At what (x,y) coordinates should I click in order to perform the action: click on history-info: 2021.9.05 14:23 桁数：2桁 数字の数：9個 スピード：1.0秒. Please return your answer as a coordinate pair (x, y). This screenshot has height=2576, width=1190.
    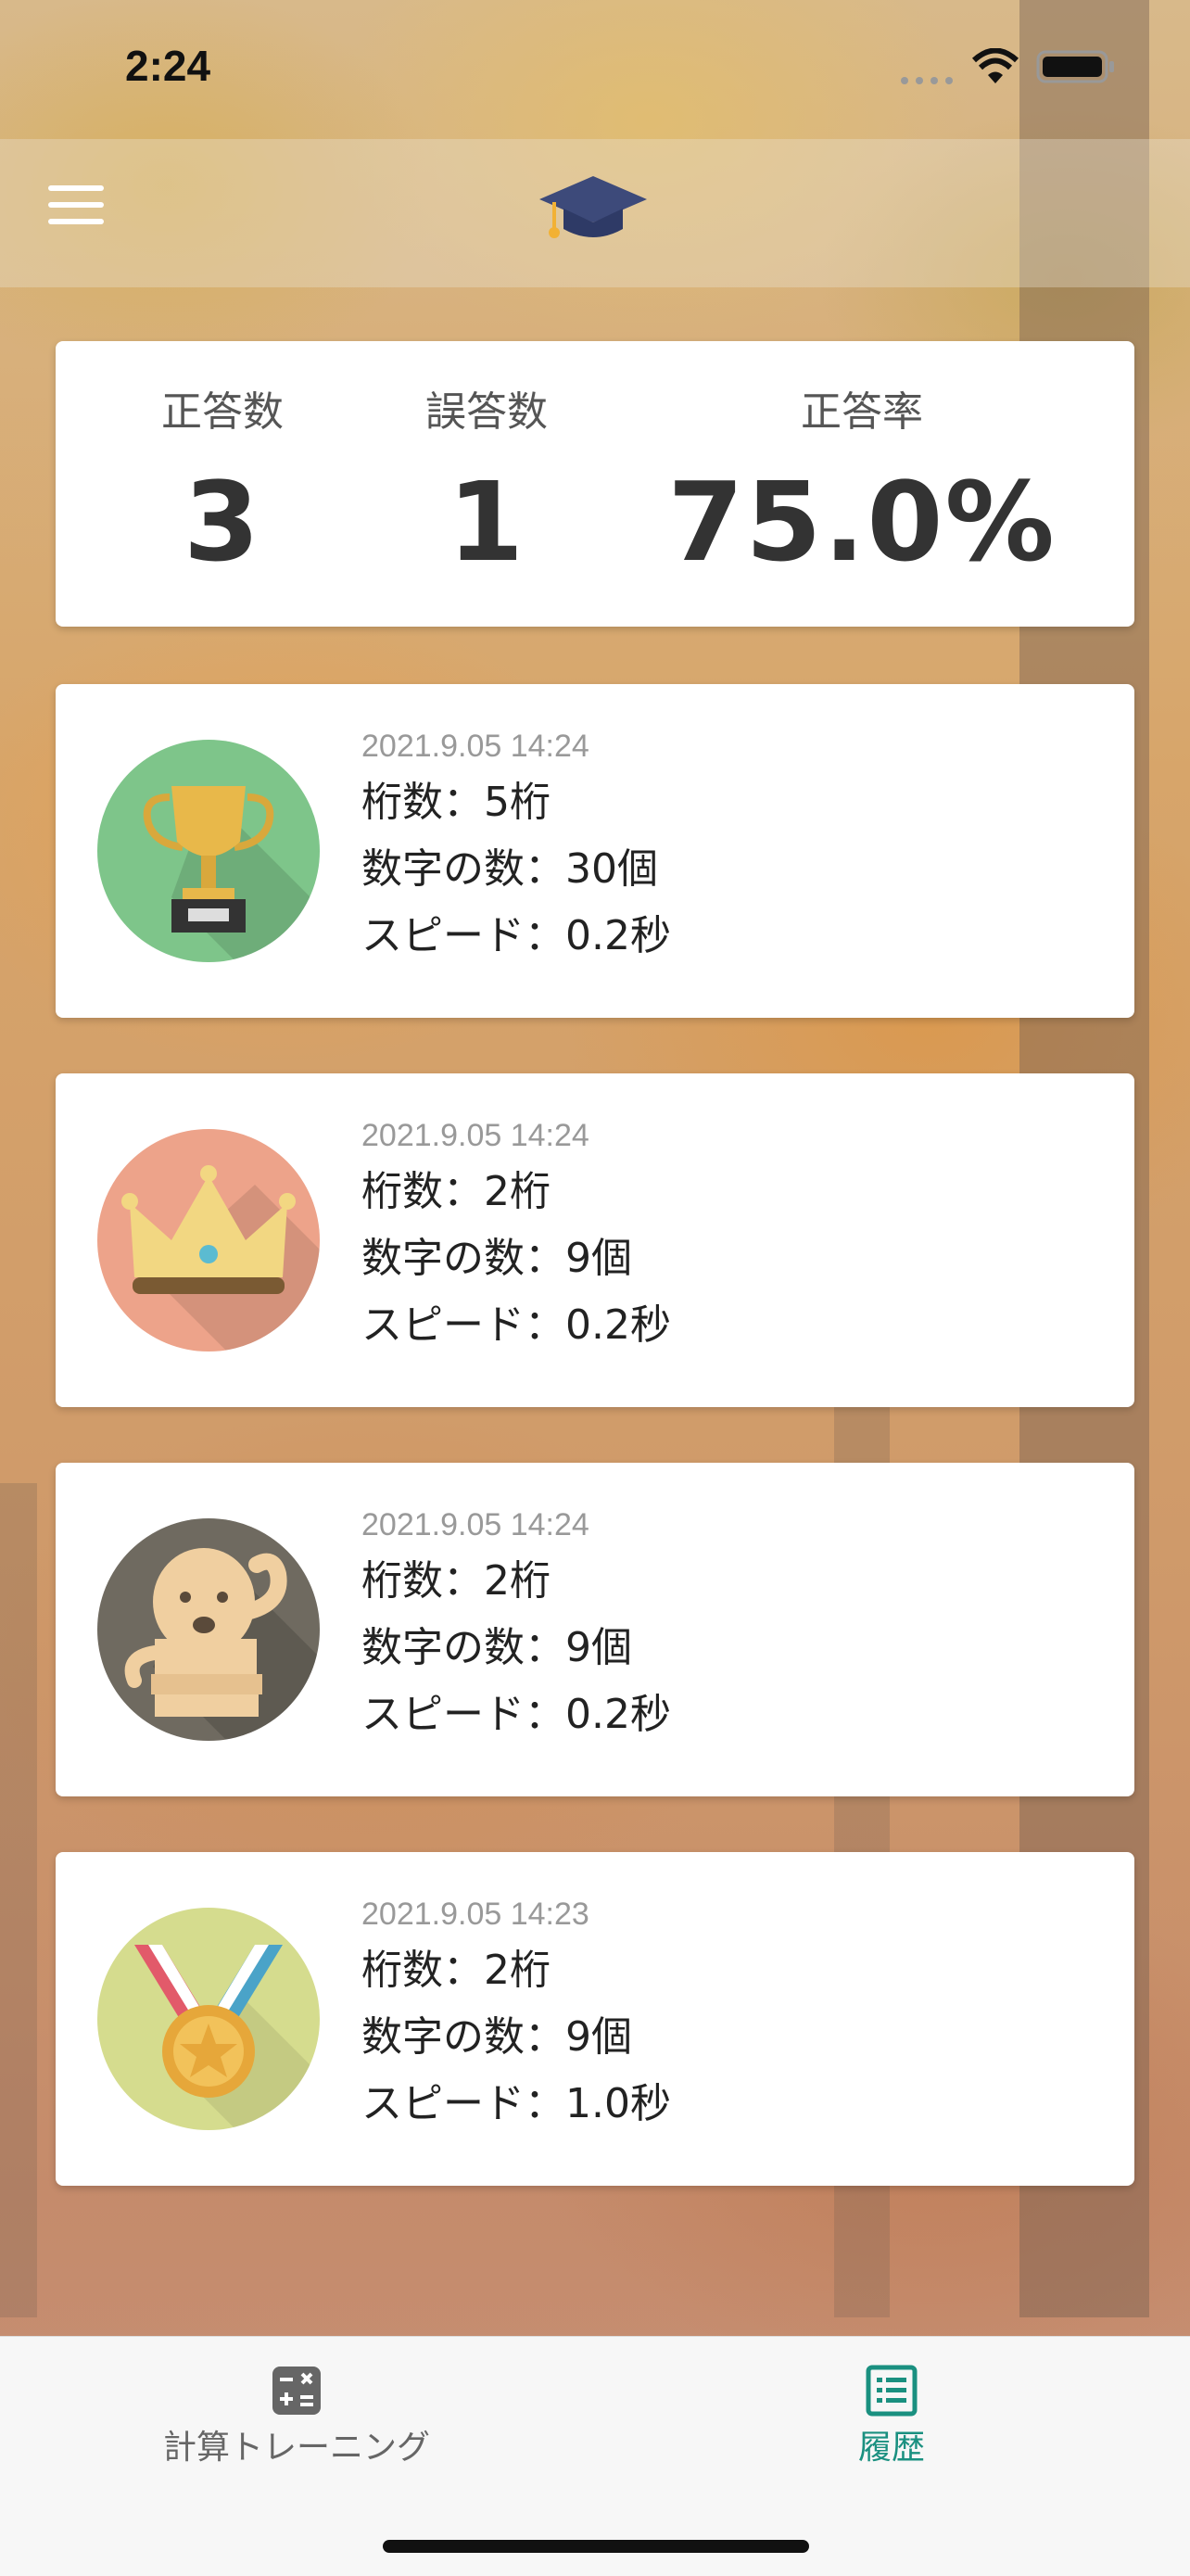
    Looking at the image, I should click on (516, 2015).